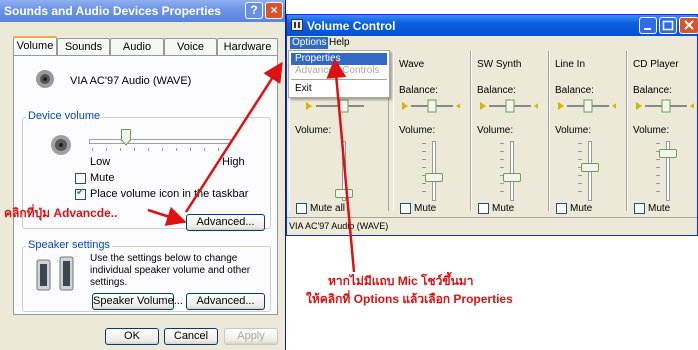 The height and width of the screenshot is (350, 698). I want to click on annotation-note-line2: ให้คลิกที่ Options แล้วเลือก Properties, so click(409, 299).